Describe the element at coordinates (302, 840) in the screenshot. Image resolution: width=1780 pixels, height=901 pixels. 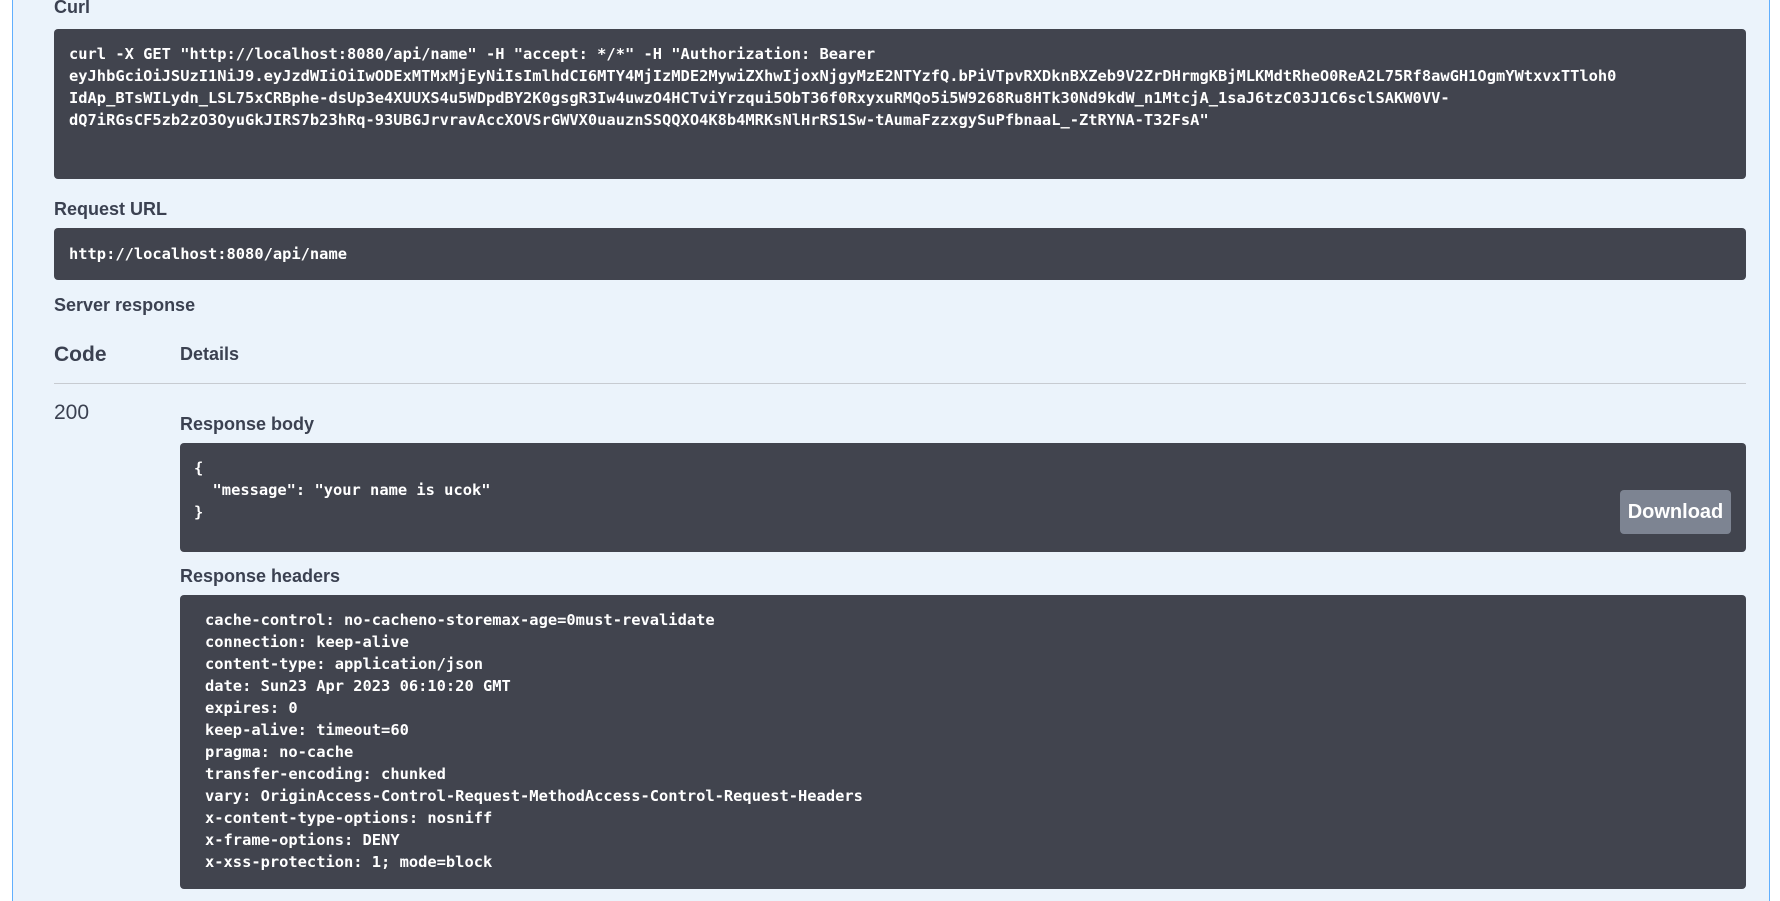
I see `response-header-line: x-frame-options: DENY` at that location.